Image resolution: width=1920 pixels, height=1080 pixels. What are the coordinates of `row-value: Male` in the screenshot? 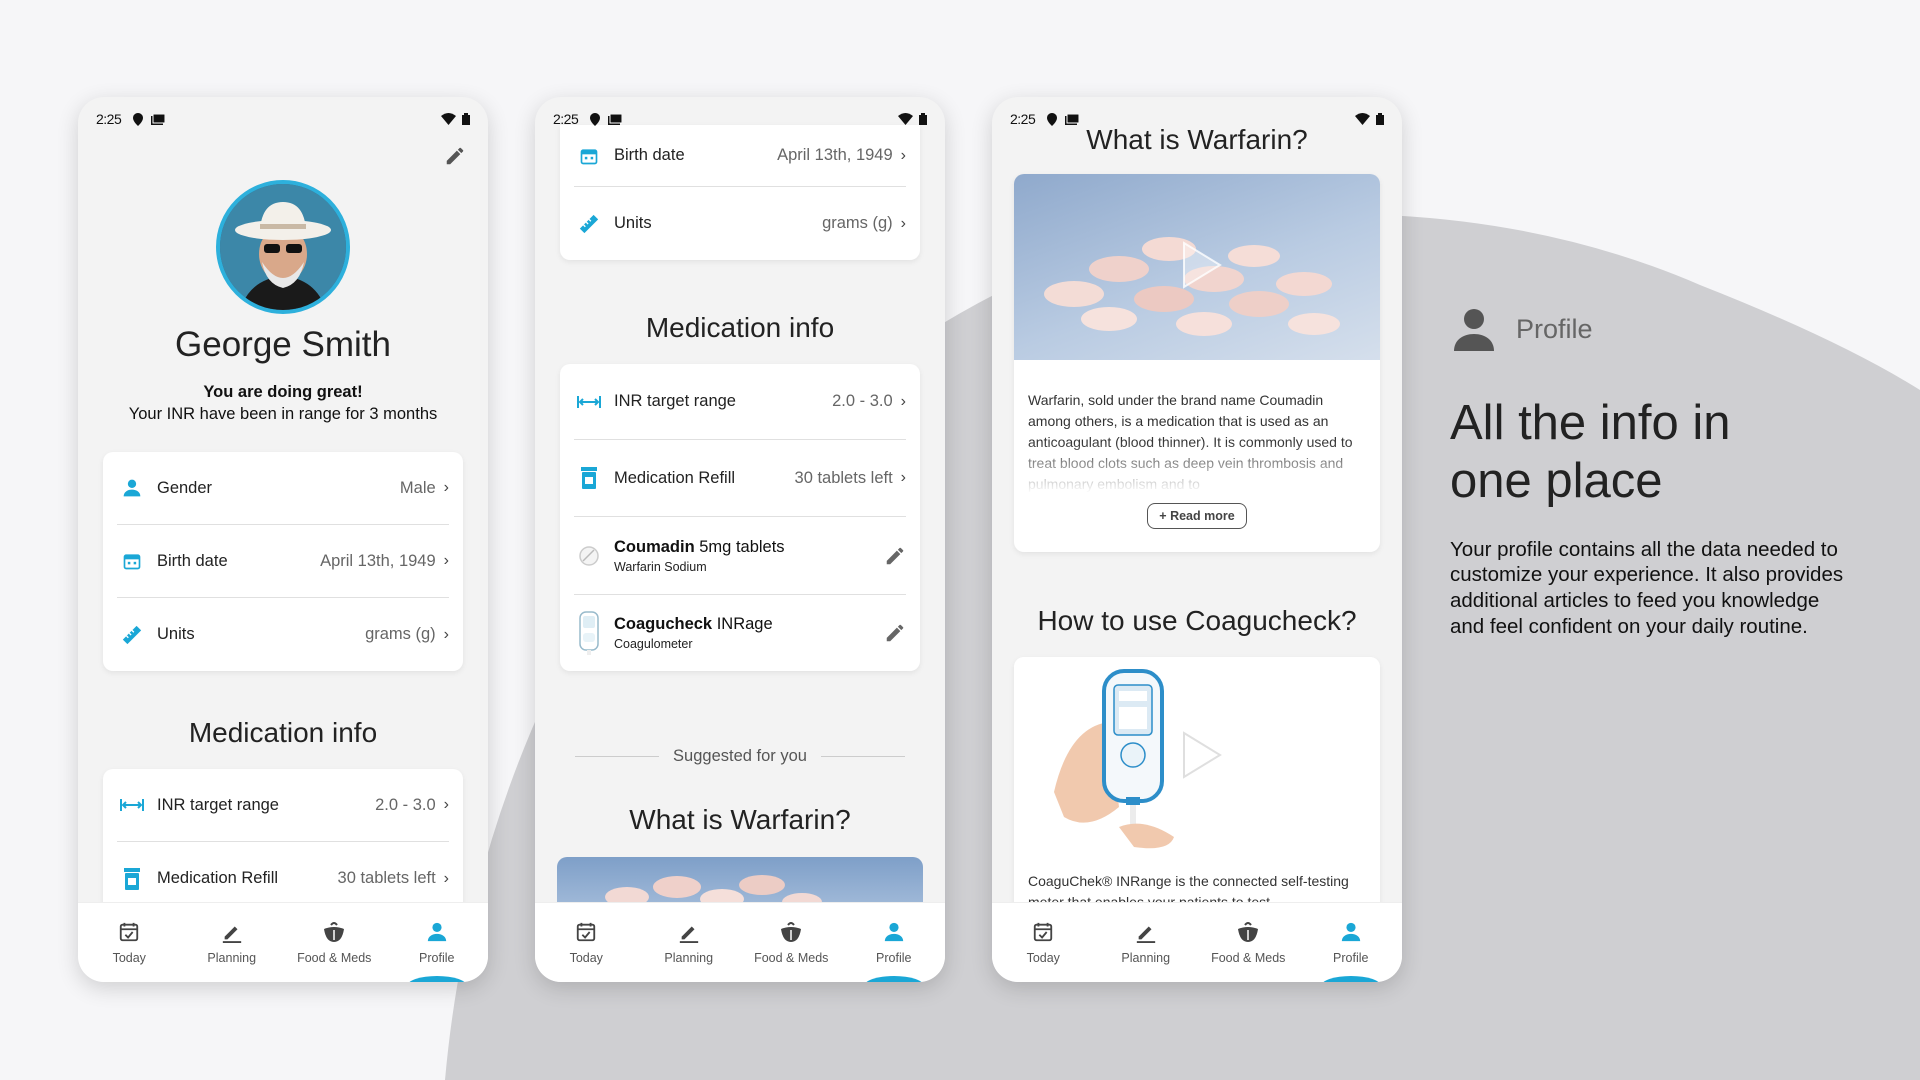 It's located at (417, 487).